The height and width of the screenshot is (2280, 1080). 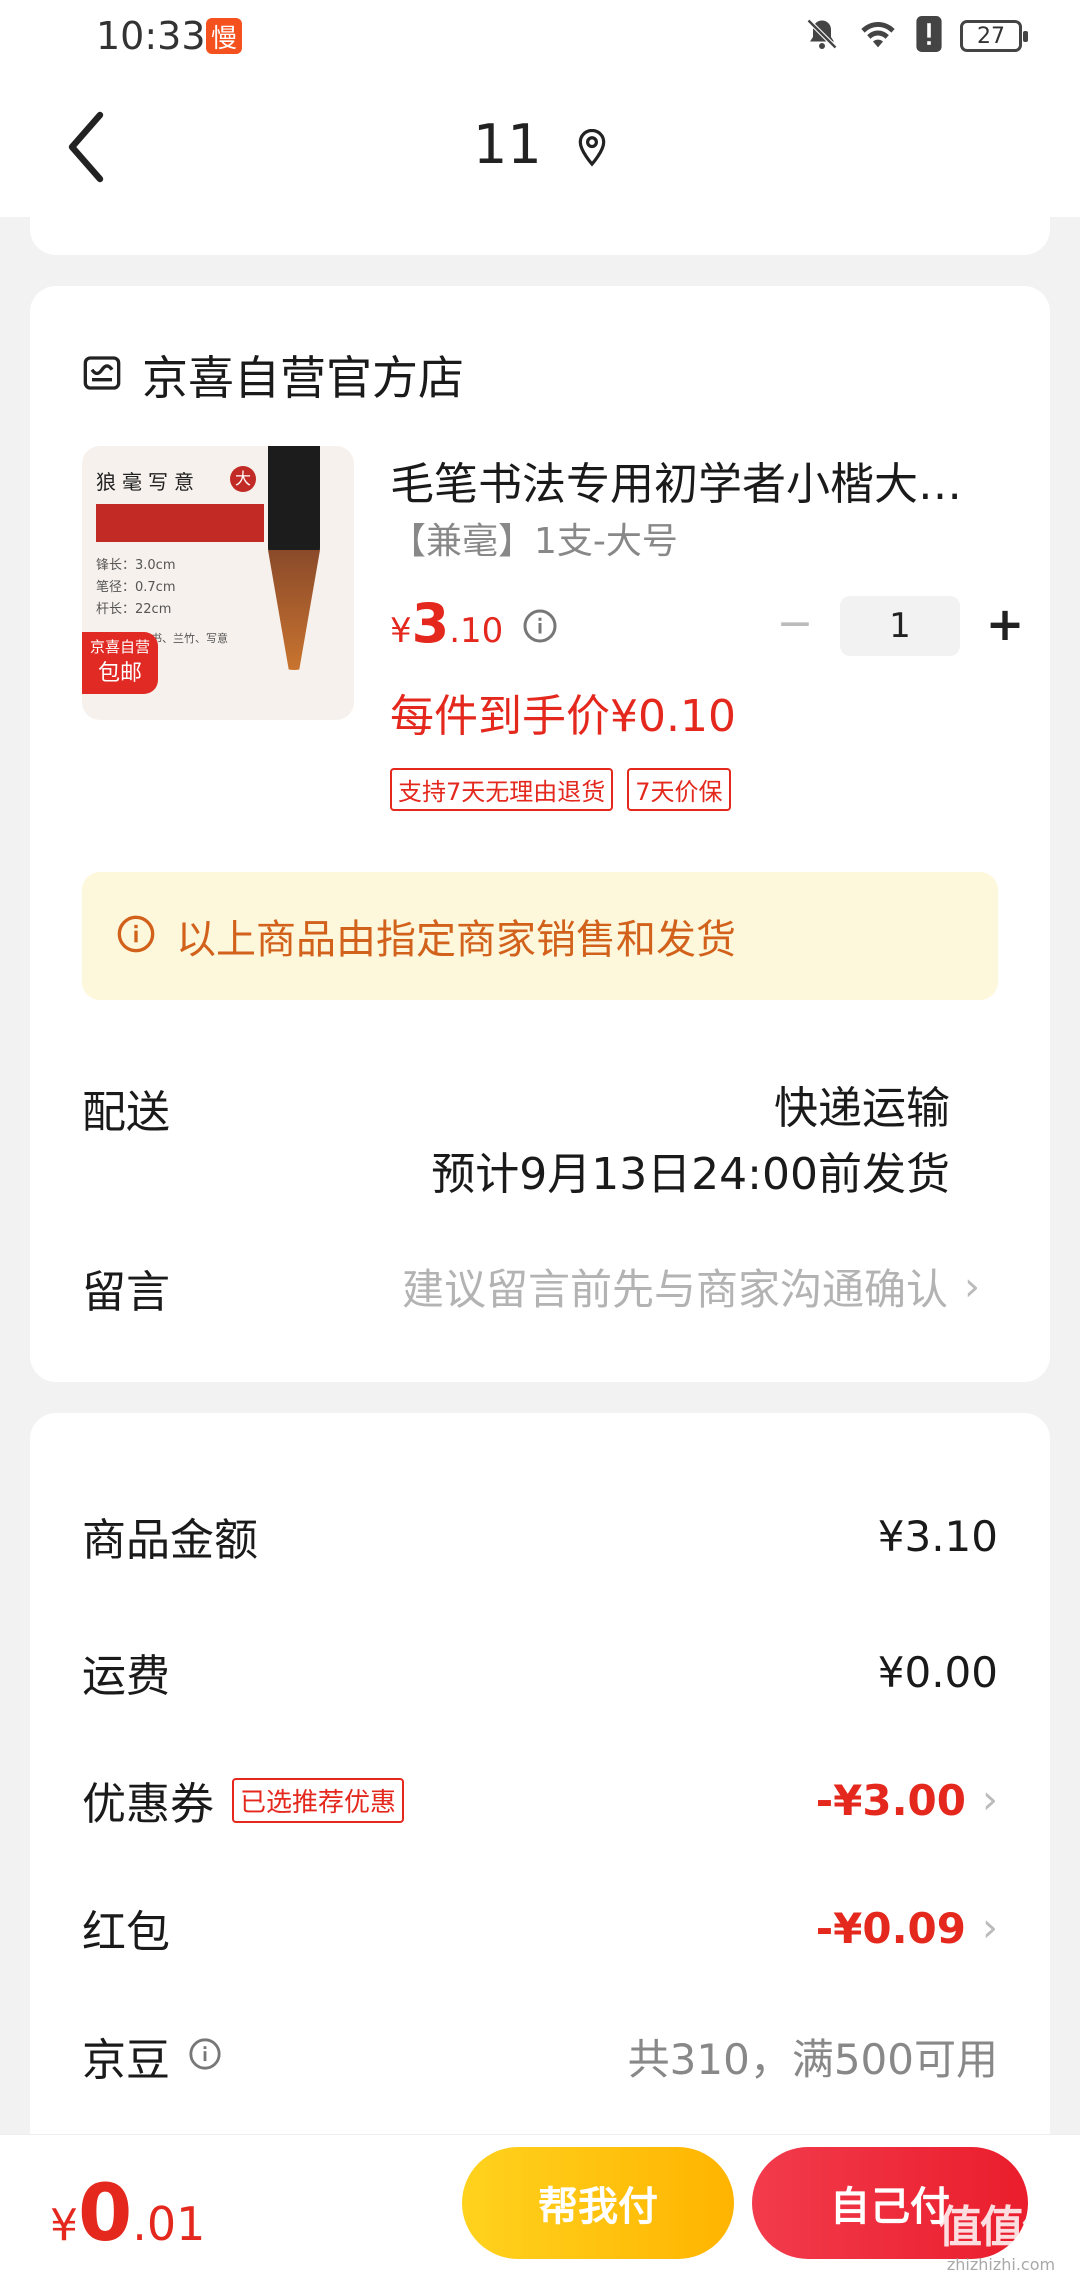 I want to click on bell-muted-icon, so click(x=822, y=36).